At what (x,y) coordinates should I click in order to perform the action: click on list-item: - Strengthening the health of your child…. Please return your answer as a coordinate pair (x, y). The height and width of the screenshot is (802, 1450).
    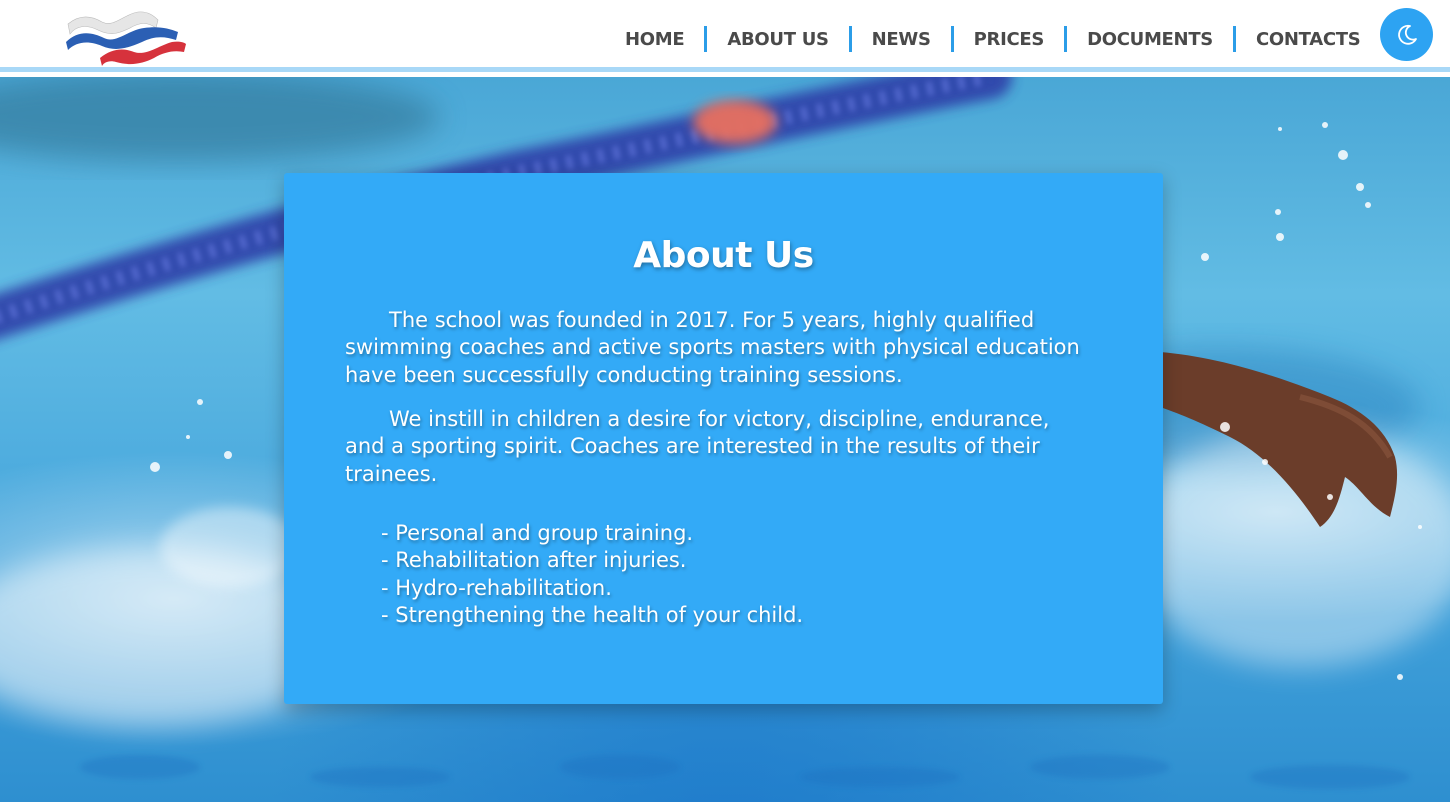
    Looking at the image, I should click on (592, 614).